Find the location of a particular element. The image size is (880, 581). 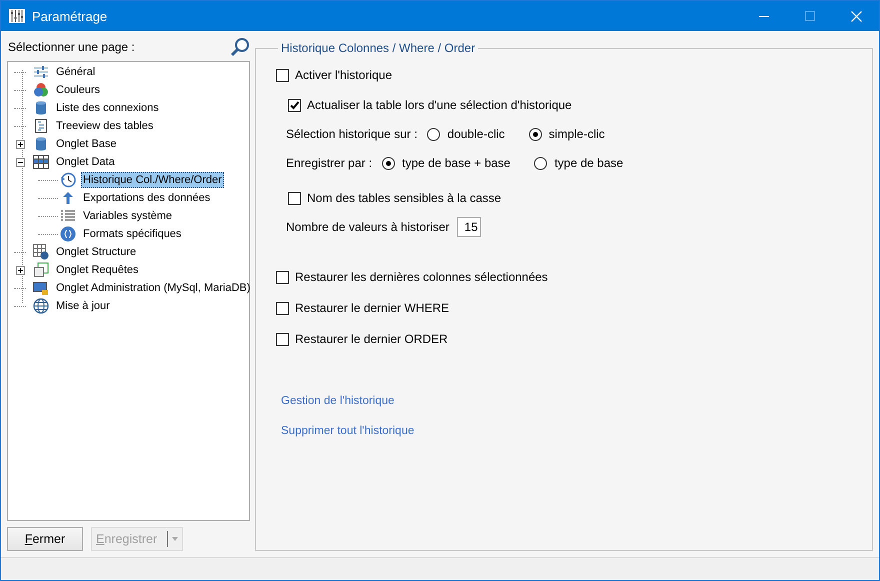

button: Fermer is located at coordinates (45, 539).